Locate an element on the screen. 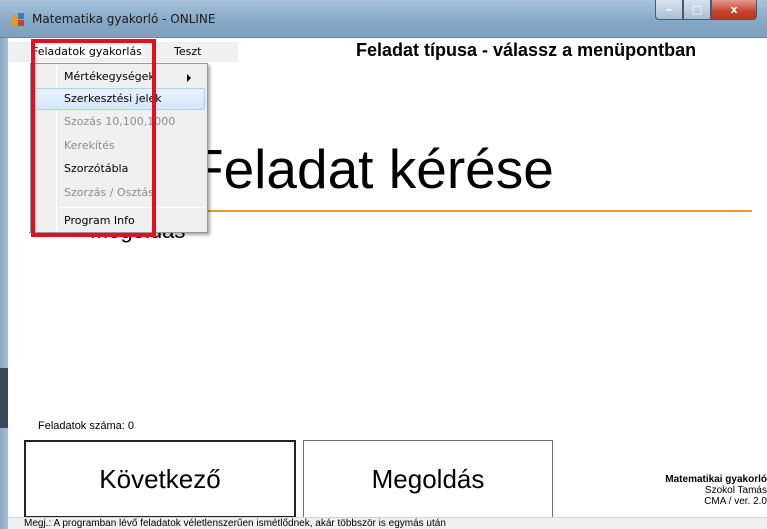 The image size is (767, 529). minimize-button: – is located at coordinates (669, 10).